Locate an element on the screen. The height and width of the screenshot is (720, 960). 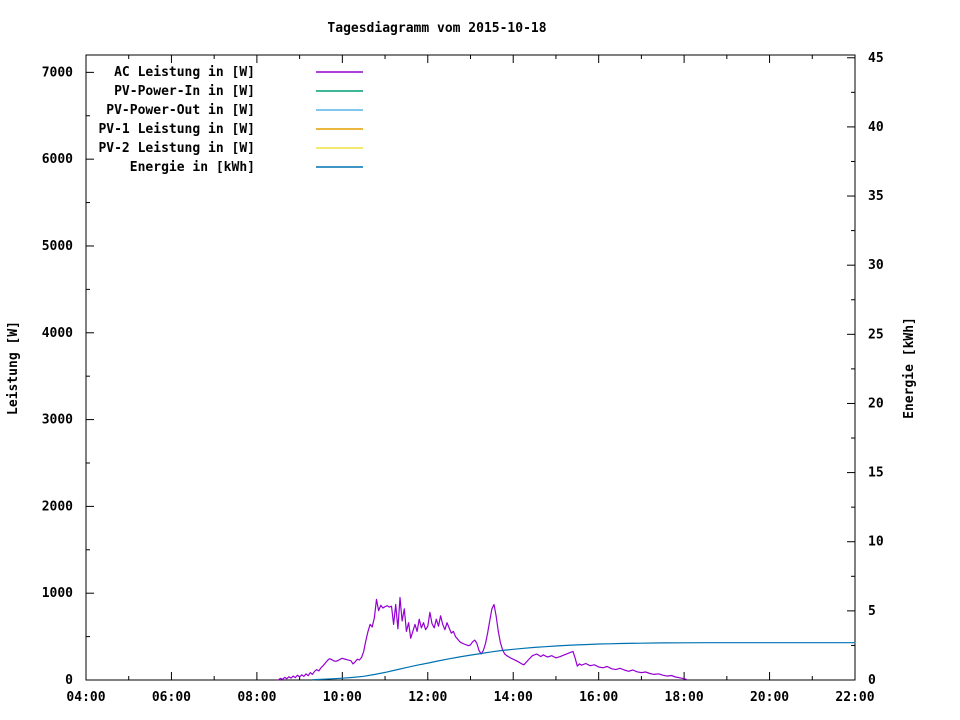
x-tick-label: 22:00 is located at coordinates (854, 697).